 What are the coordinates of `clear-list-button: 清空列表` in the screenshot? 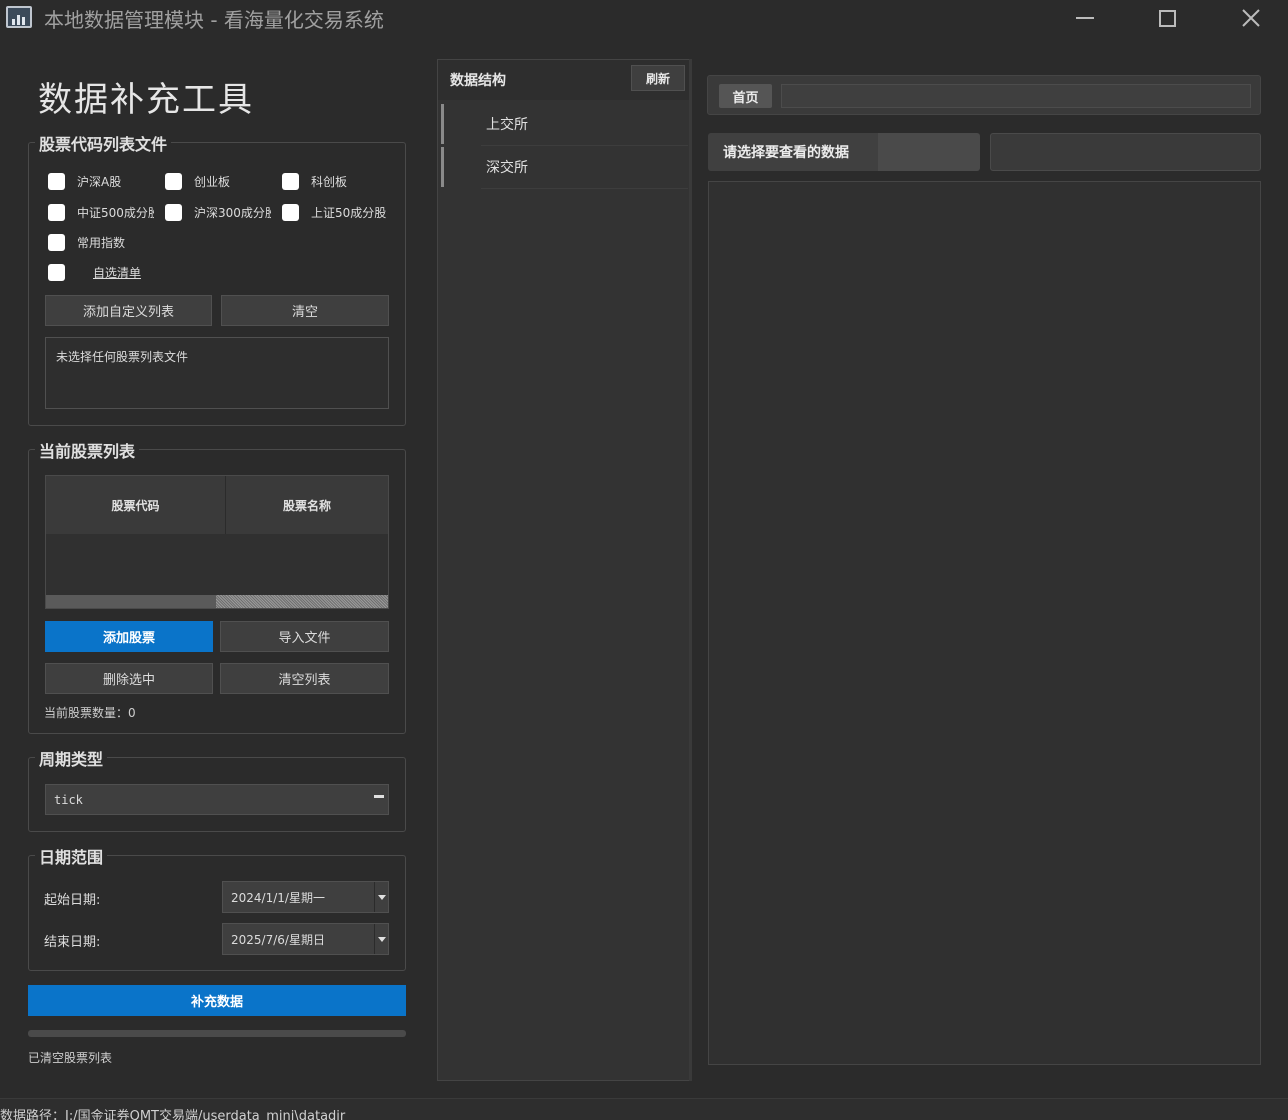 It's located at (304, 678).